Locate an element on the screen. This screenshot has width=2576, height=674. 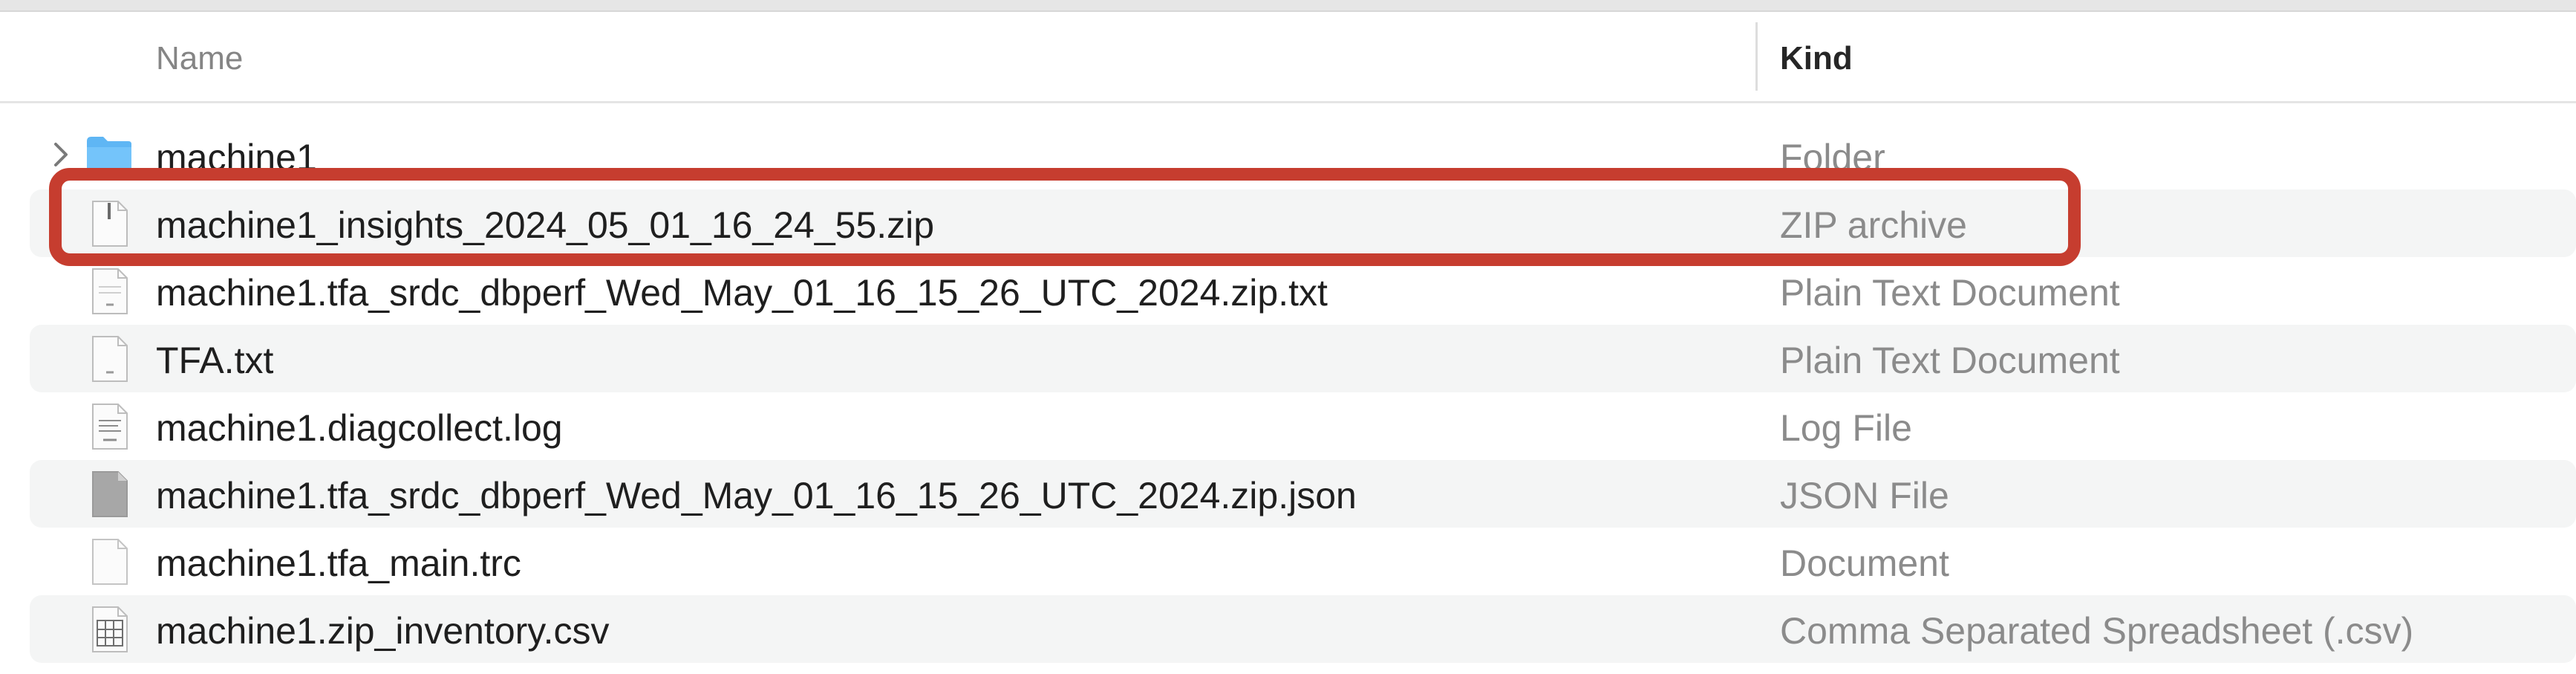
file-name: TFA.txt is located at coordinates (215, 360).